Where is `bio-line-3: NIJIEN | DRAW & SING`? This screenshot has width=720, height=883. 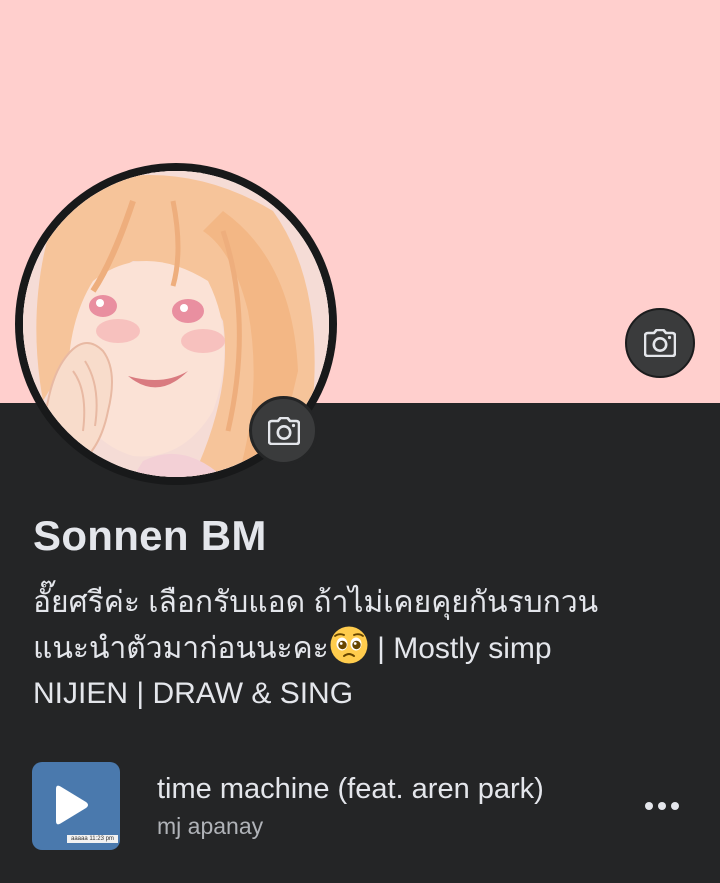 bio-line-3: NIJIEN | DRAW & SING is located at coordinates (193, 693).